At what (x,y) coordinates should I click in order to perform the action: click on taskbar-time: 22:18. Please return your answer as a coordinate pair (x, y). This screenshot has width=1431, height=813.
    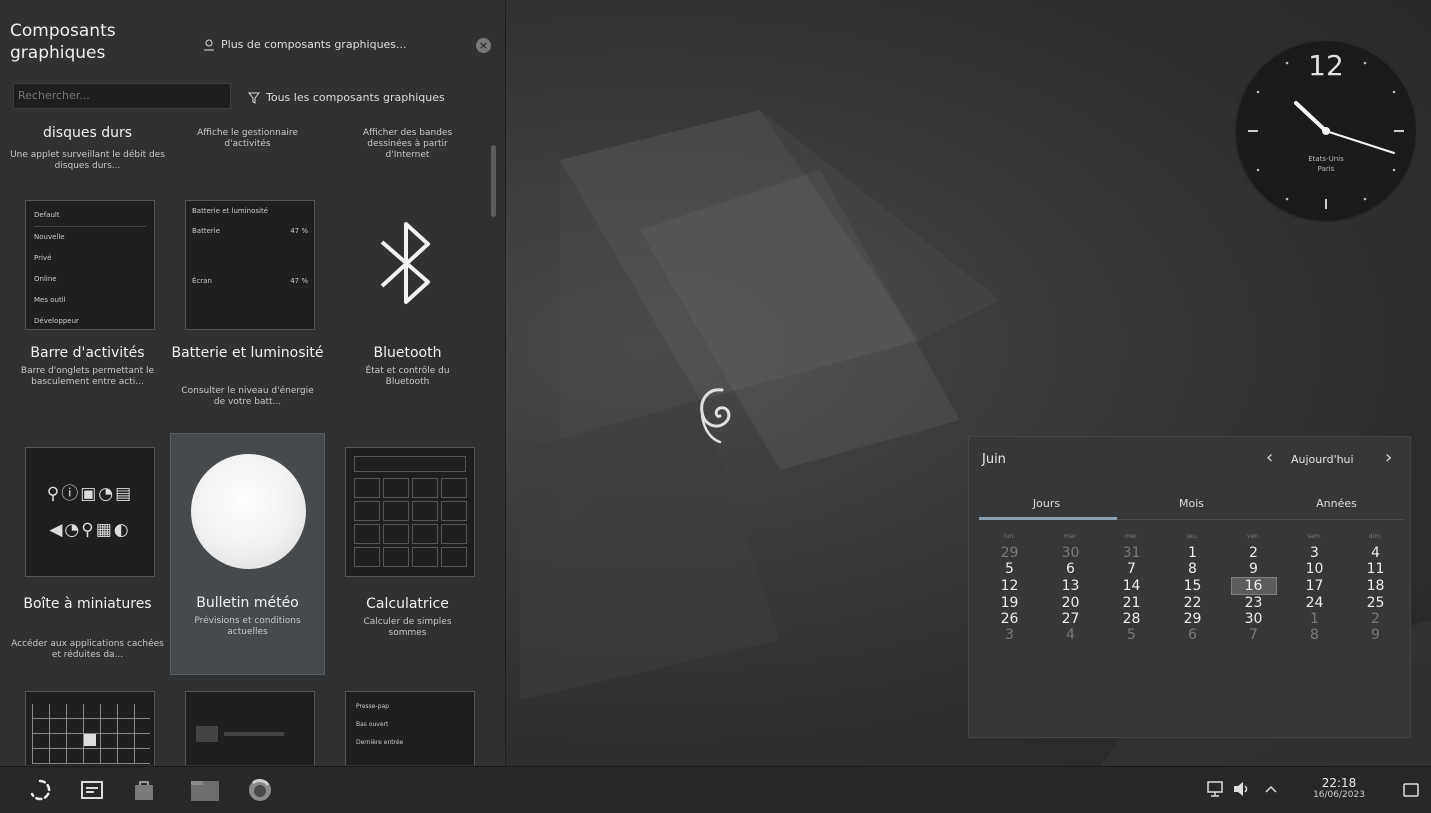
    Looking at the image, I should click on (1339, 783).